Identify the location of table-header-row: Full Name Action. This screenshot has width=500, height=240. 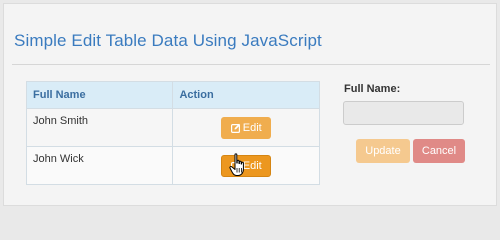
(172, 95).